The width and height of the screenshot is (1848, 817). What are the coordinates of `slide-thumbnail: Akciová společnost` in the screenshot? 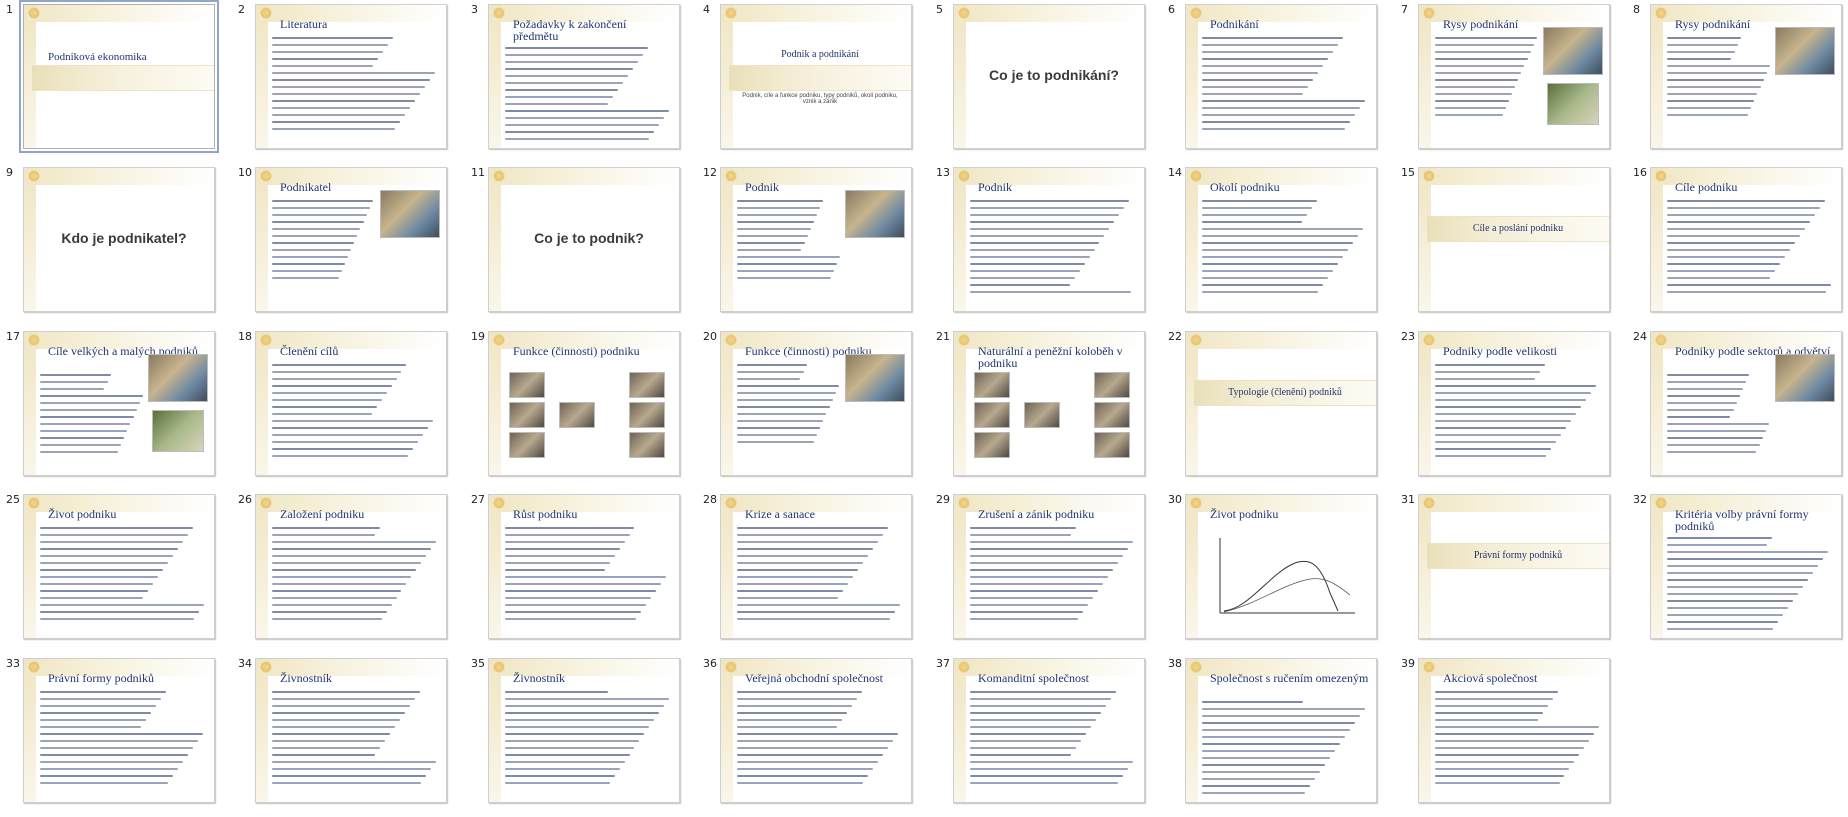 It's located at (1514, 730).